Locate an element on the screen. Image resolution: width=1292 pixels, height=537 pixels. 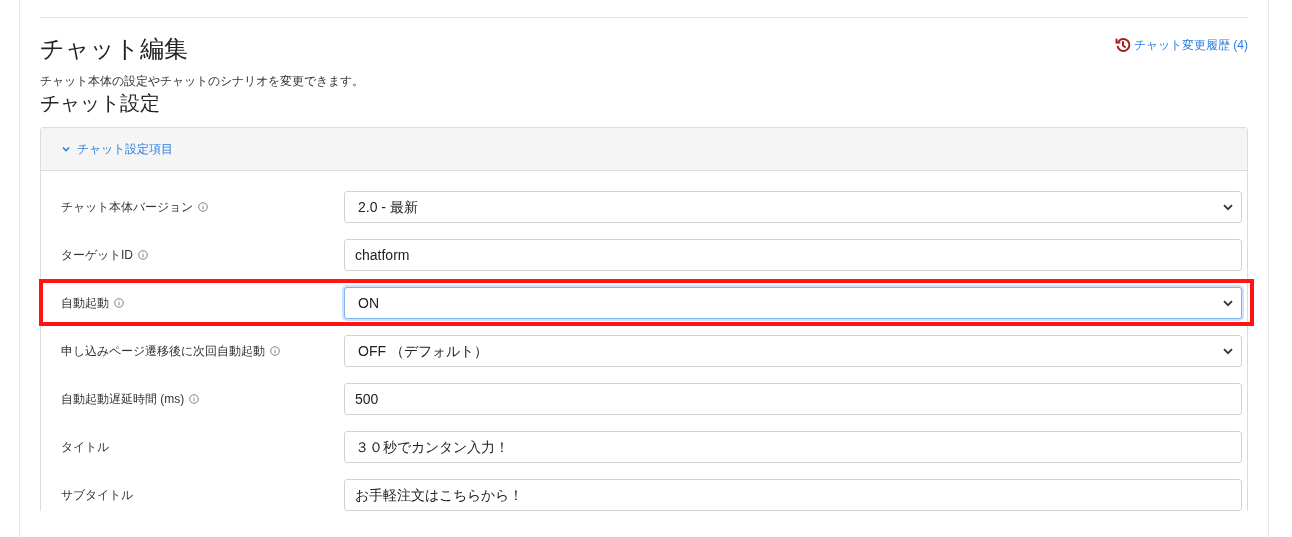
history-link: チャット変更履歴 (4) is located at coordinates (1181, 45).